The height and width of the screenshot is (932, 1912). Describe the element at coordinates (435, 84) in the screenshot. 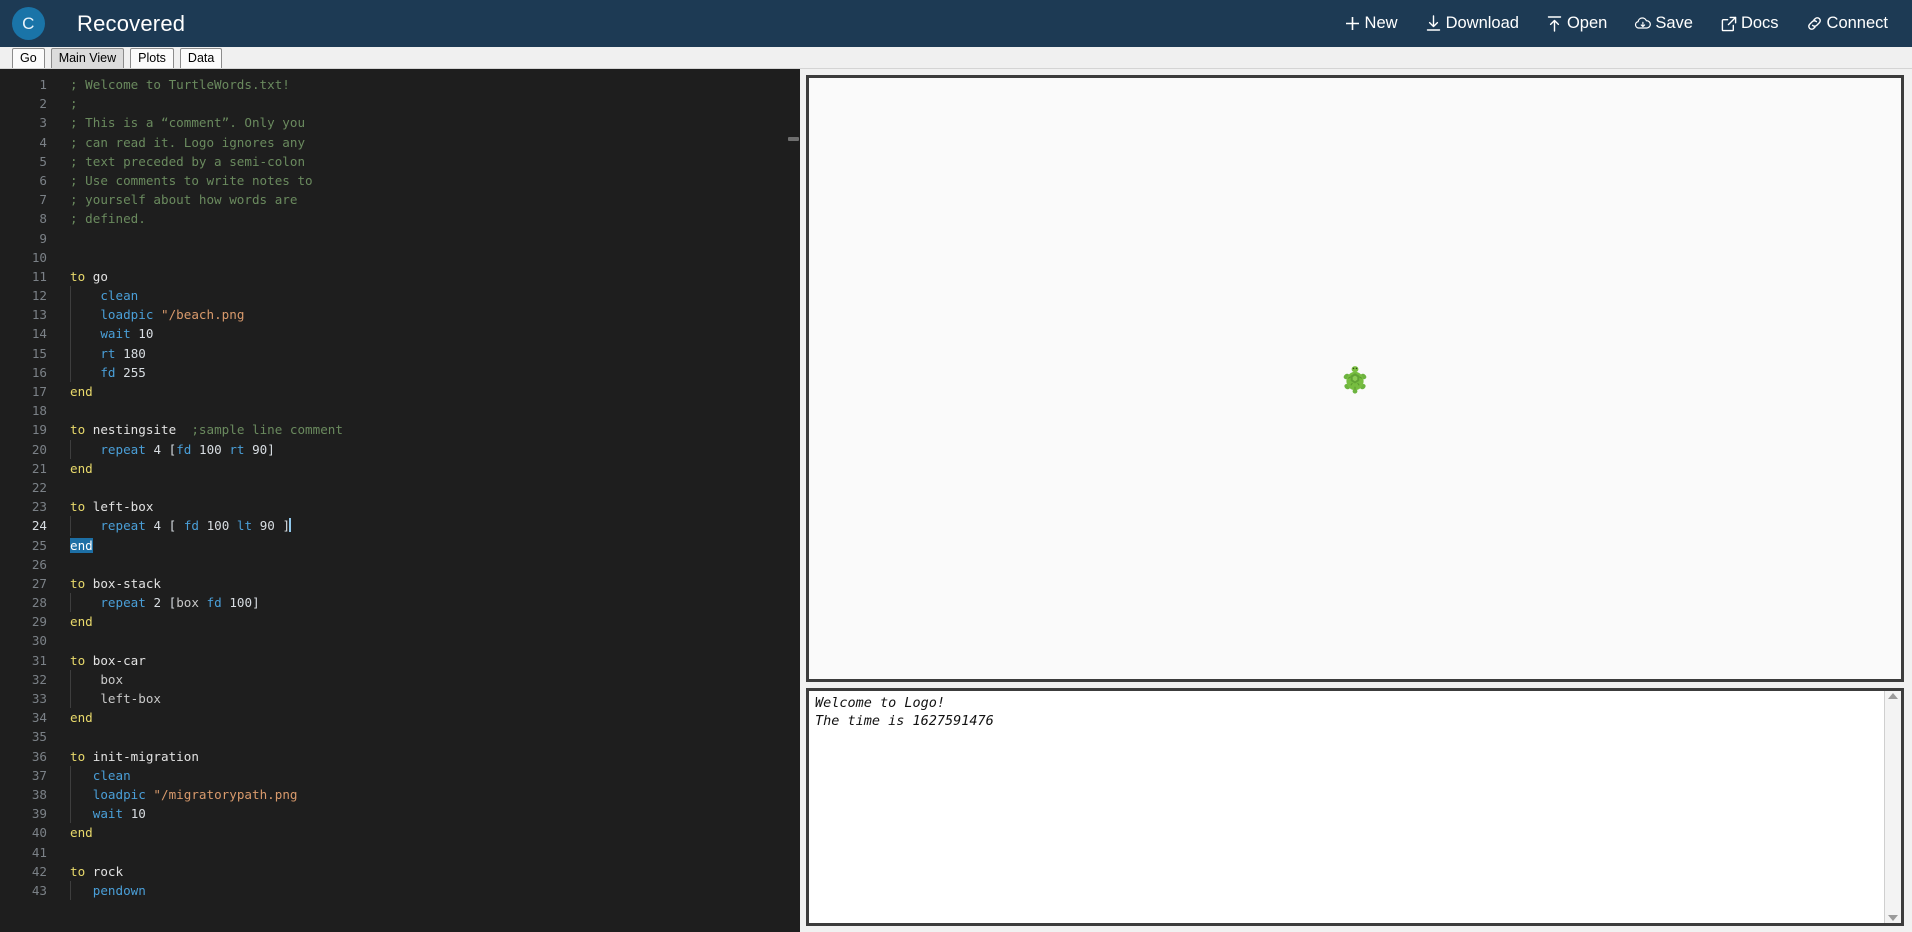

I see `code-line: ; Welcome to TurtleWords.txt!` at that location.